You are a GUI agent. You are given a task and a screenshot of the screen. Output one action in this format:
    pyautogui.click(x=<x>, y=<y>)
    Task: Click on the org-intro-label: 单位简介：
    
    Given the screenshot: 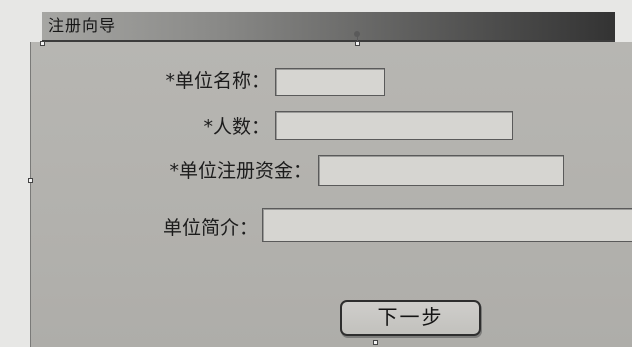 What is the action you would take?
    pyautogui.click(x=210, y=228)
    